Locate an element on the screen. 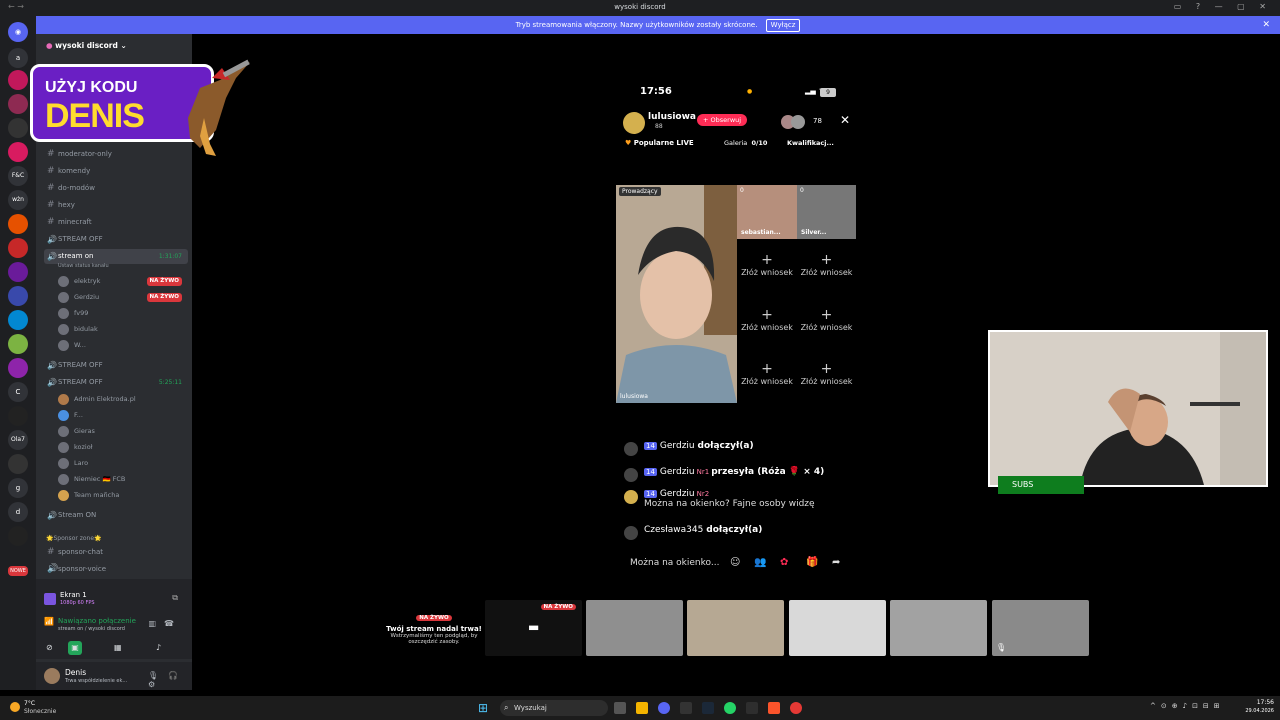  voice-user: Laro is located at coordinates (123, 463).